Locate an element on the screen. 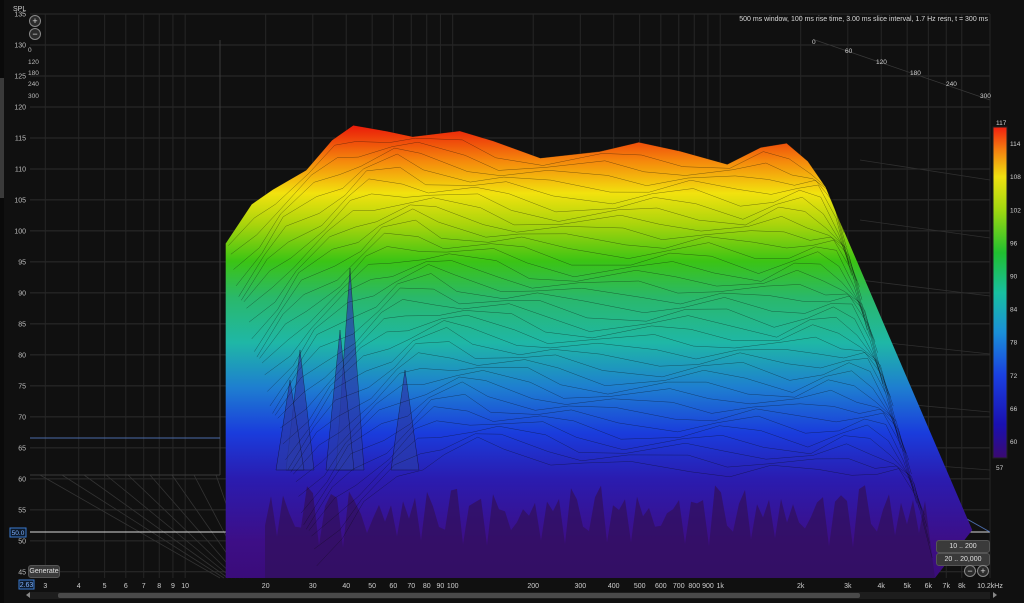 The width and height of the screenshot is (1024, 603). horizontal-scrollbar is located at coordinates (510, 595).